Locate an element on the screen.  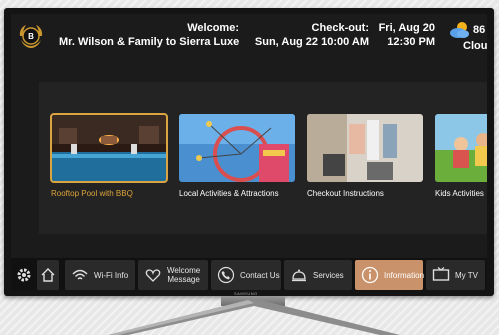
card-label: Rooftop Pool with BBQ is located at coordinates (92, 193).